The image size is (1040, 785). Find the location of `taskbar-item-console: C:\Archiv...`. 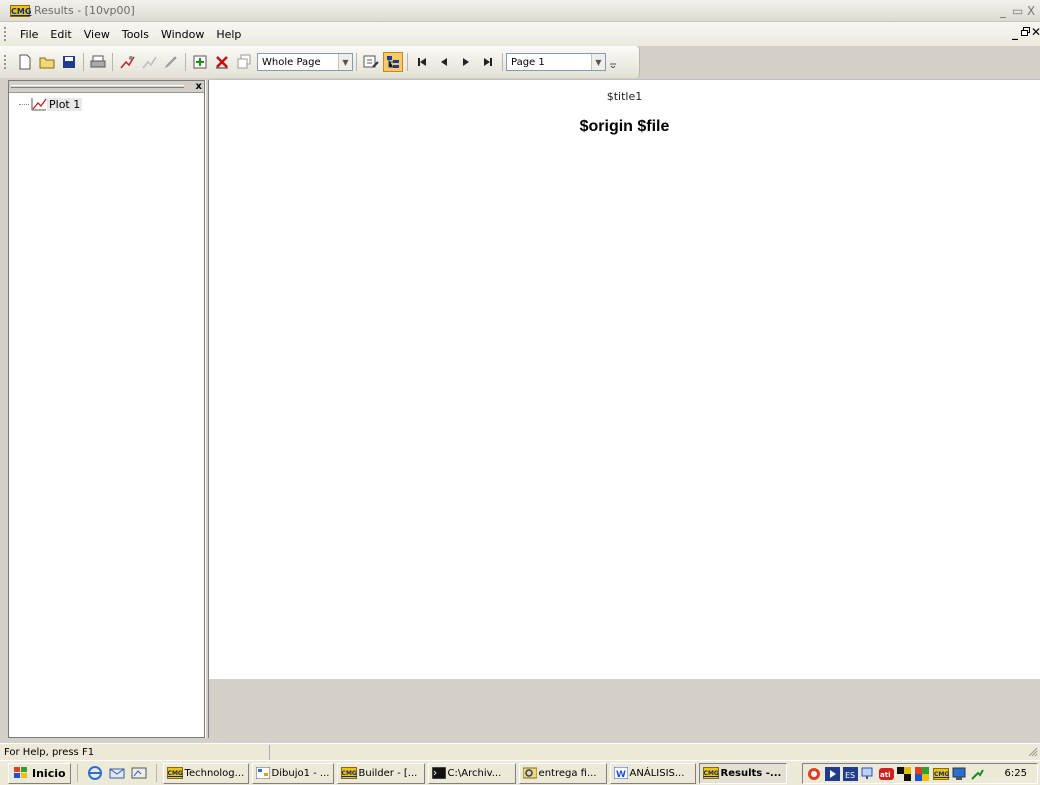

taskbar-item-console: C:\Archiv... is located at coordinates (471, 773).